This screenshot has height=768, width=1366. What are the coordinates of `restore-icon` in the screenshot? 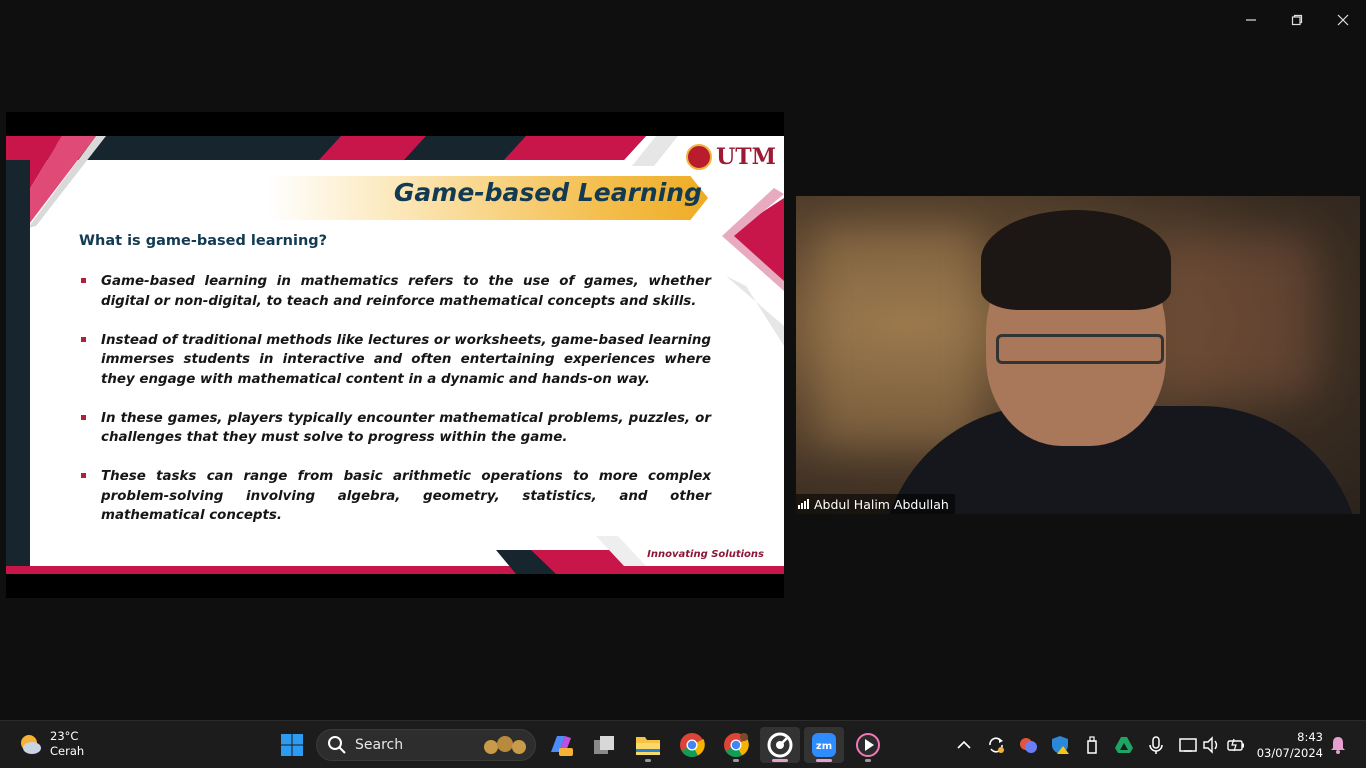 It's located at (1297, 20).